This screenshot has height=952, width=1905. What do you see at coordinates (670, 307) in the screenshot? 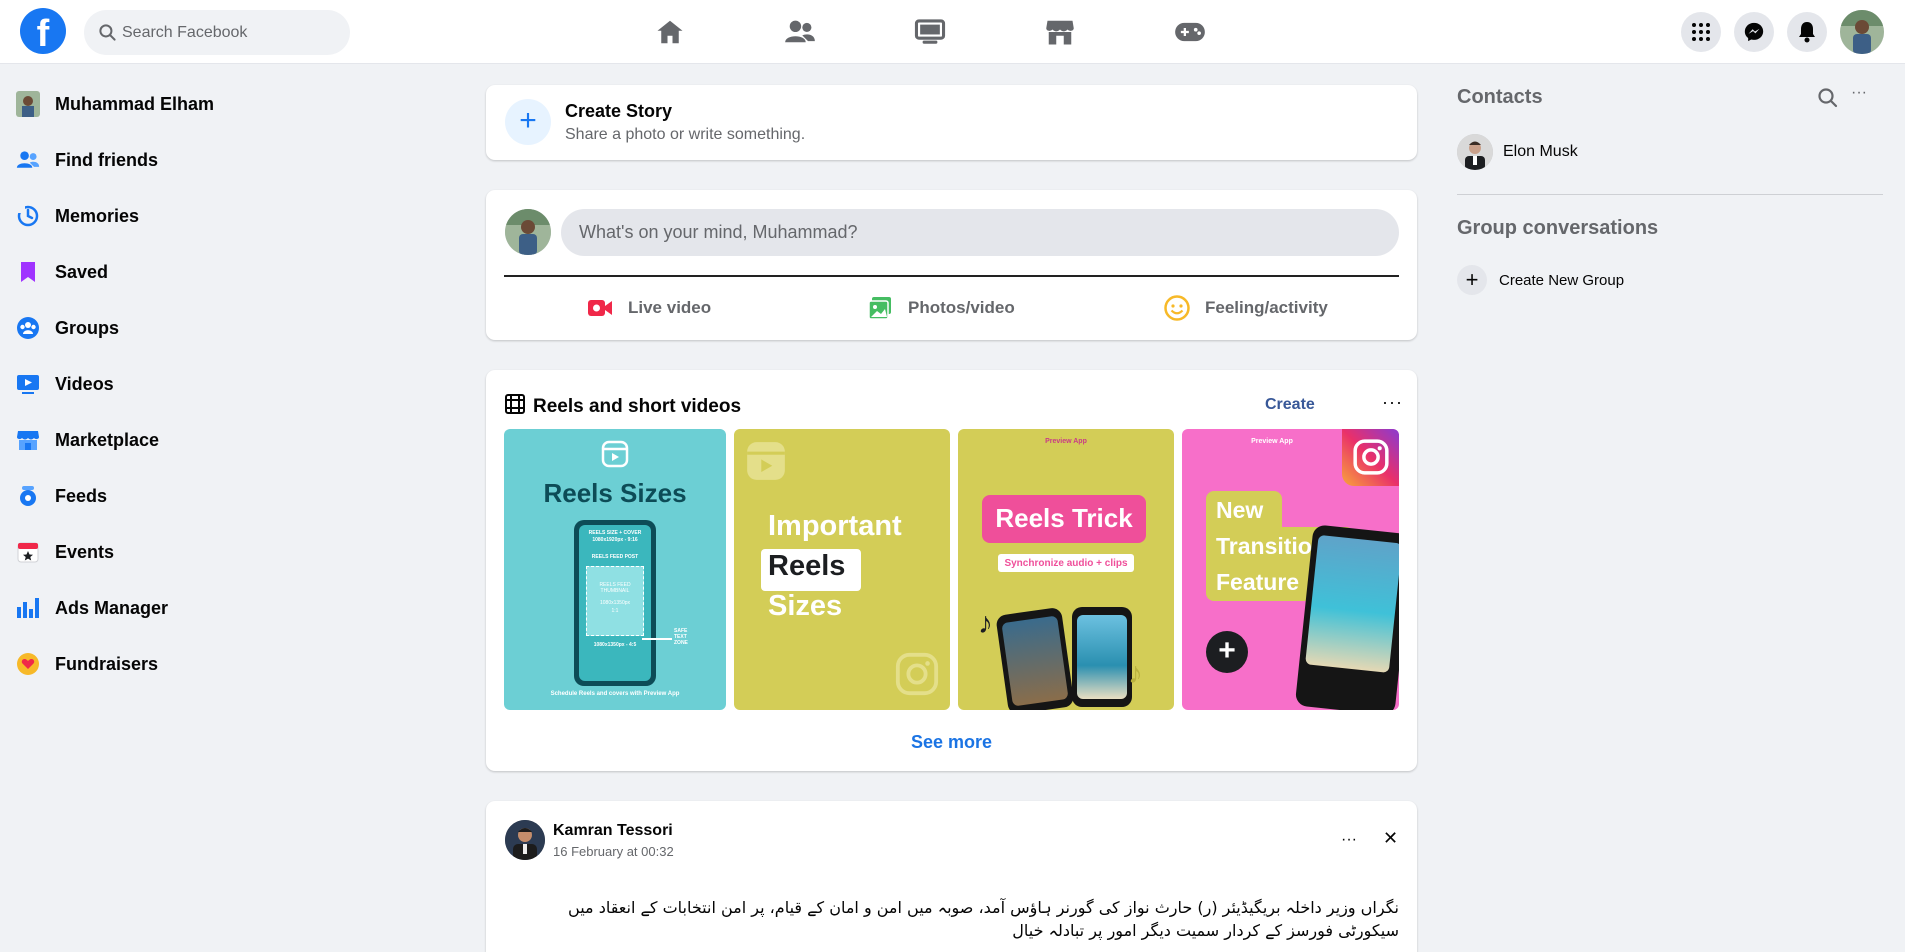
I see `live-video-label: Live video` at bounding box center [670, 307].